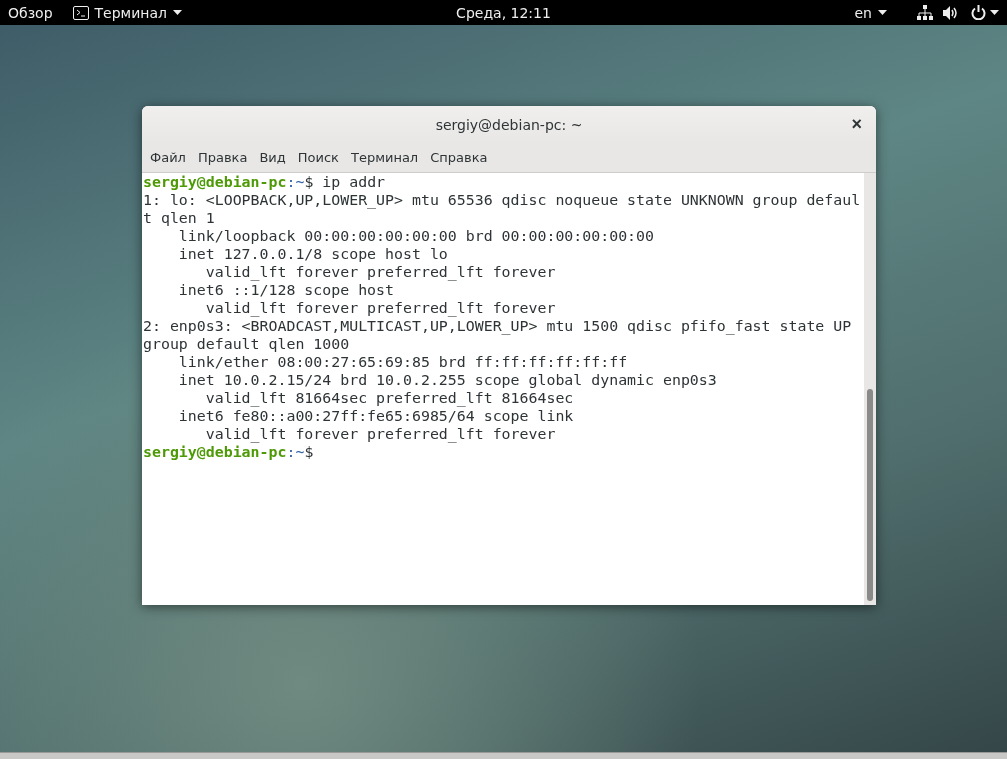 This screenshot has height=759, width=1007. I want to click on terminal-icon, so click(80, 12).